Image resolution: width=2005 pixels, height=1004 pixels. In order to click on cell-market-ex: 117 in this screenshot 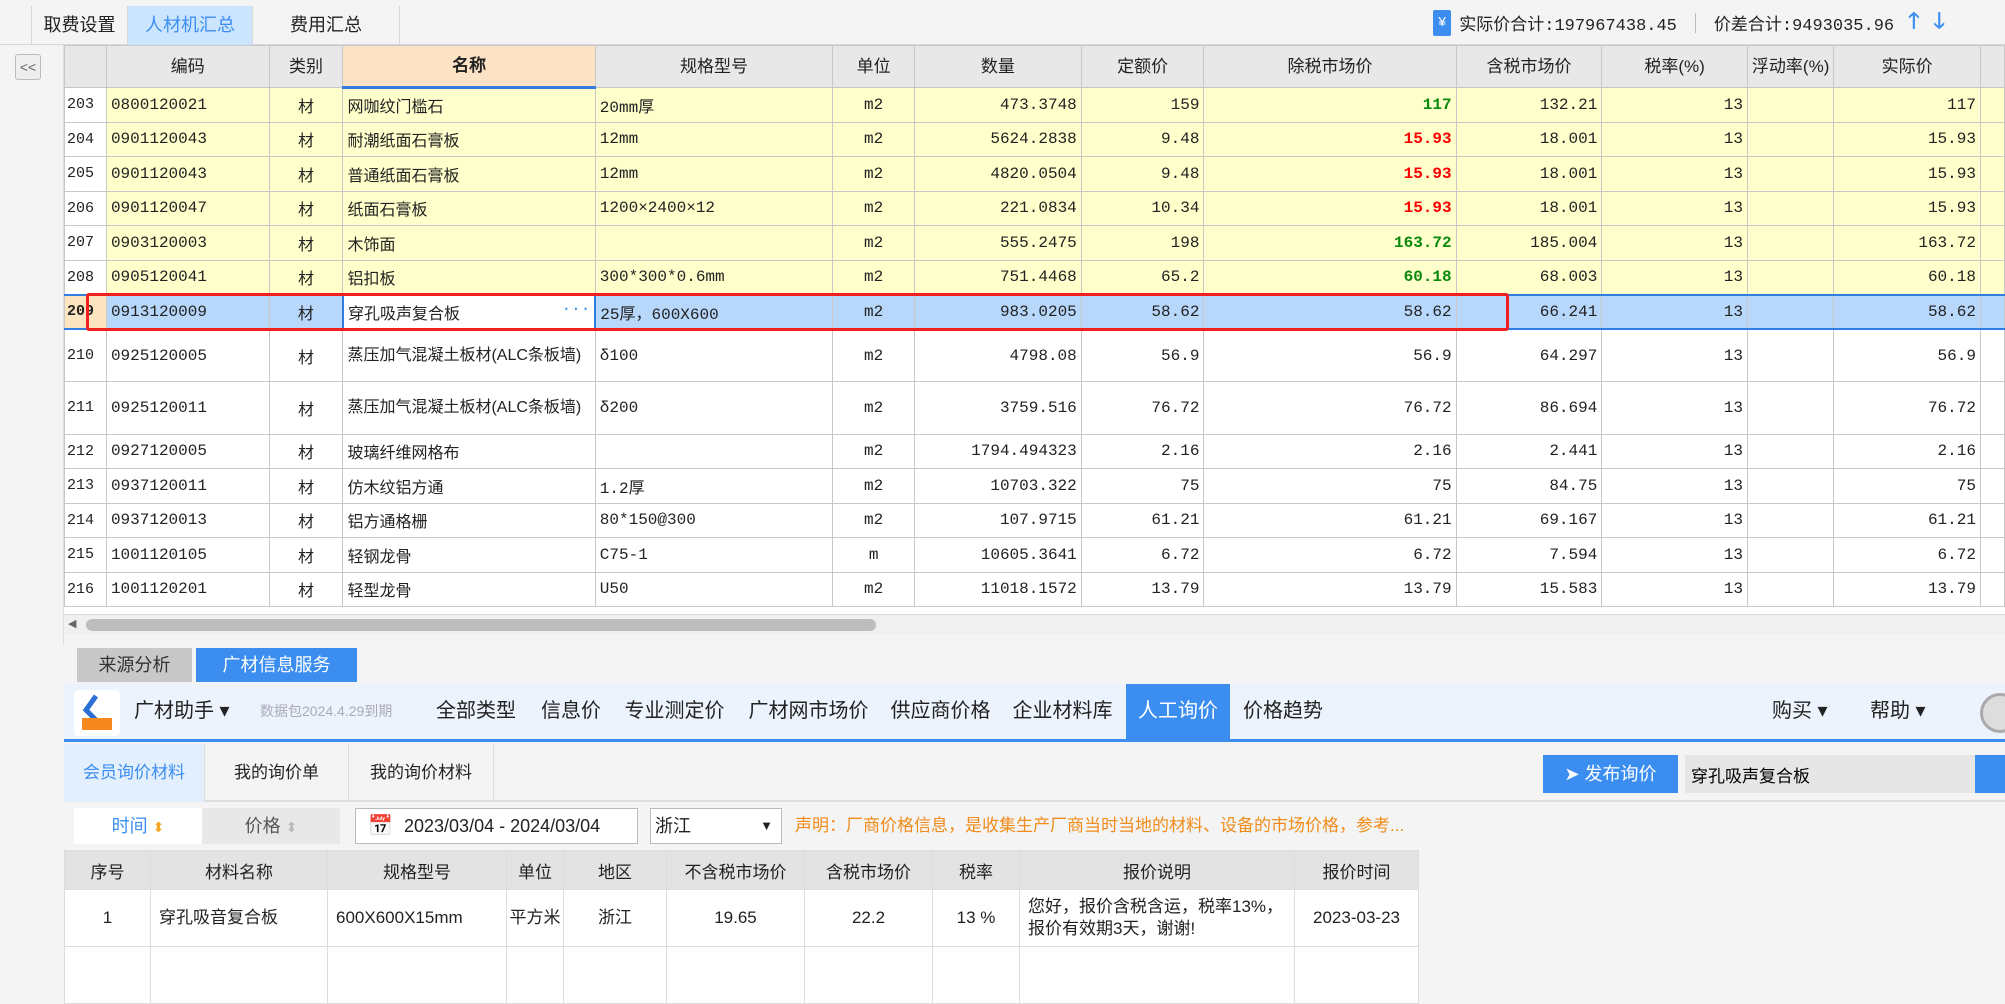, I will do `click(1330, 105)`.